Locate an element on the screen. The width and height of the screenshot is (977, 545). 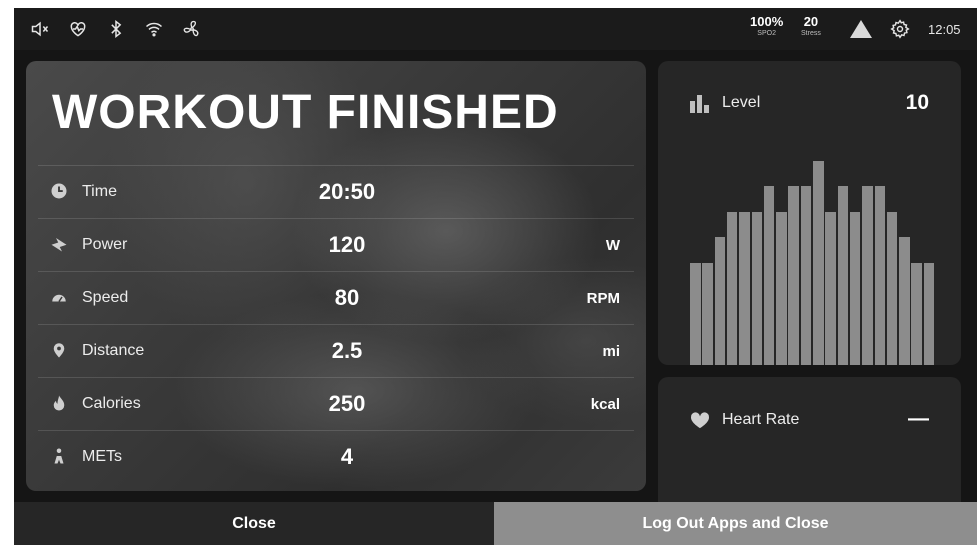
metric-row-calories: Calories 250 kcal is located at coordinates (336, 403).